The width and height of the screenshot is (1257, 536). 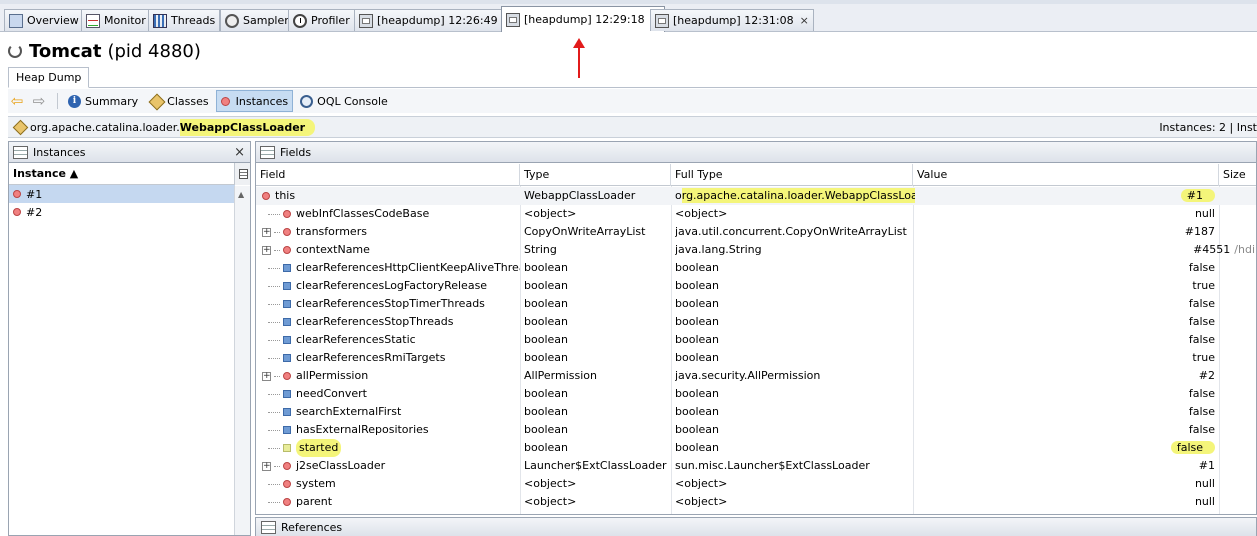 I want to click on field-name: clearReferencesLogFactoryRelease, so click(x=392, y=285).